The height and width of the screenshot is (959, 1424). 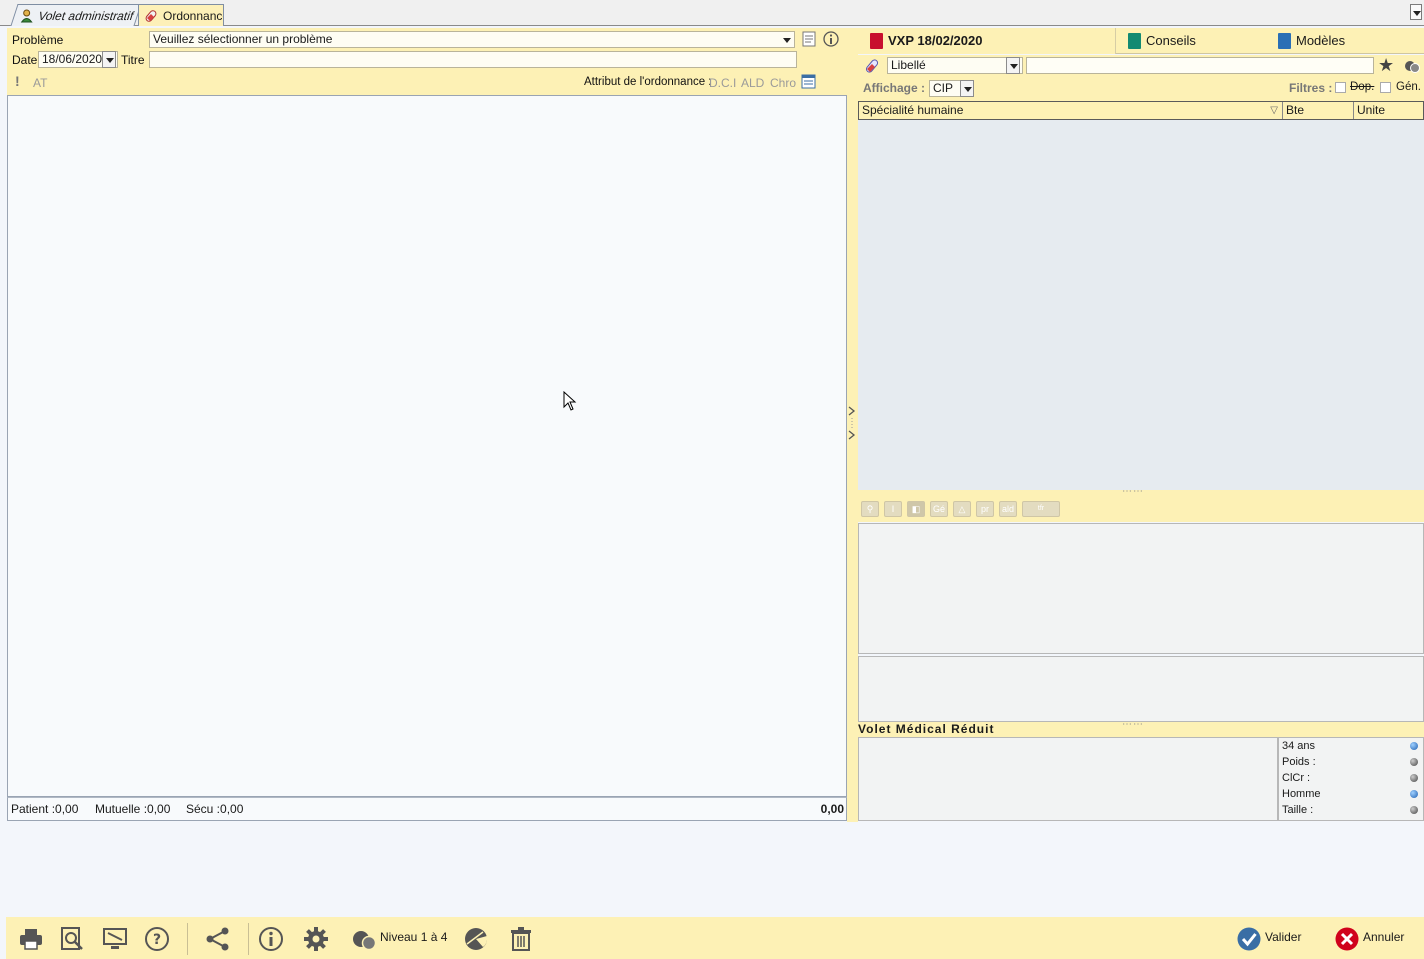 I want to click on results-grid-header: Spécialité humaine ▽ Bte Unite, so click(x=1141, y=110).